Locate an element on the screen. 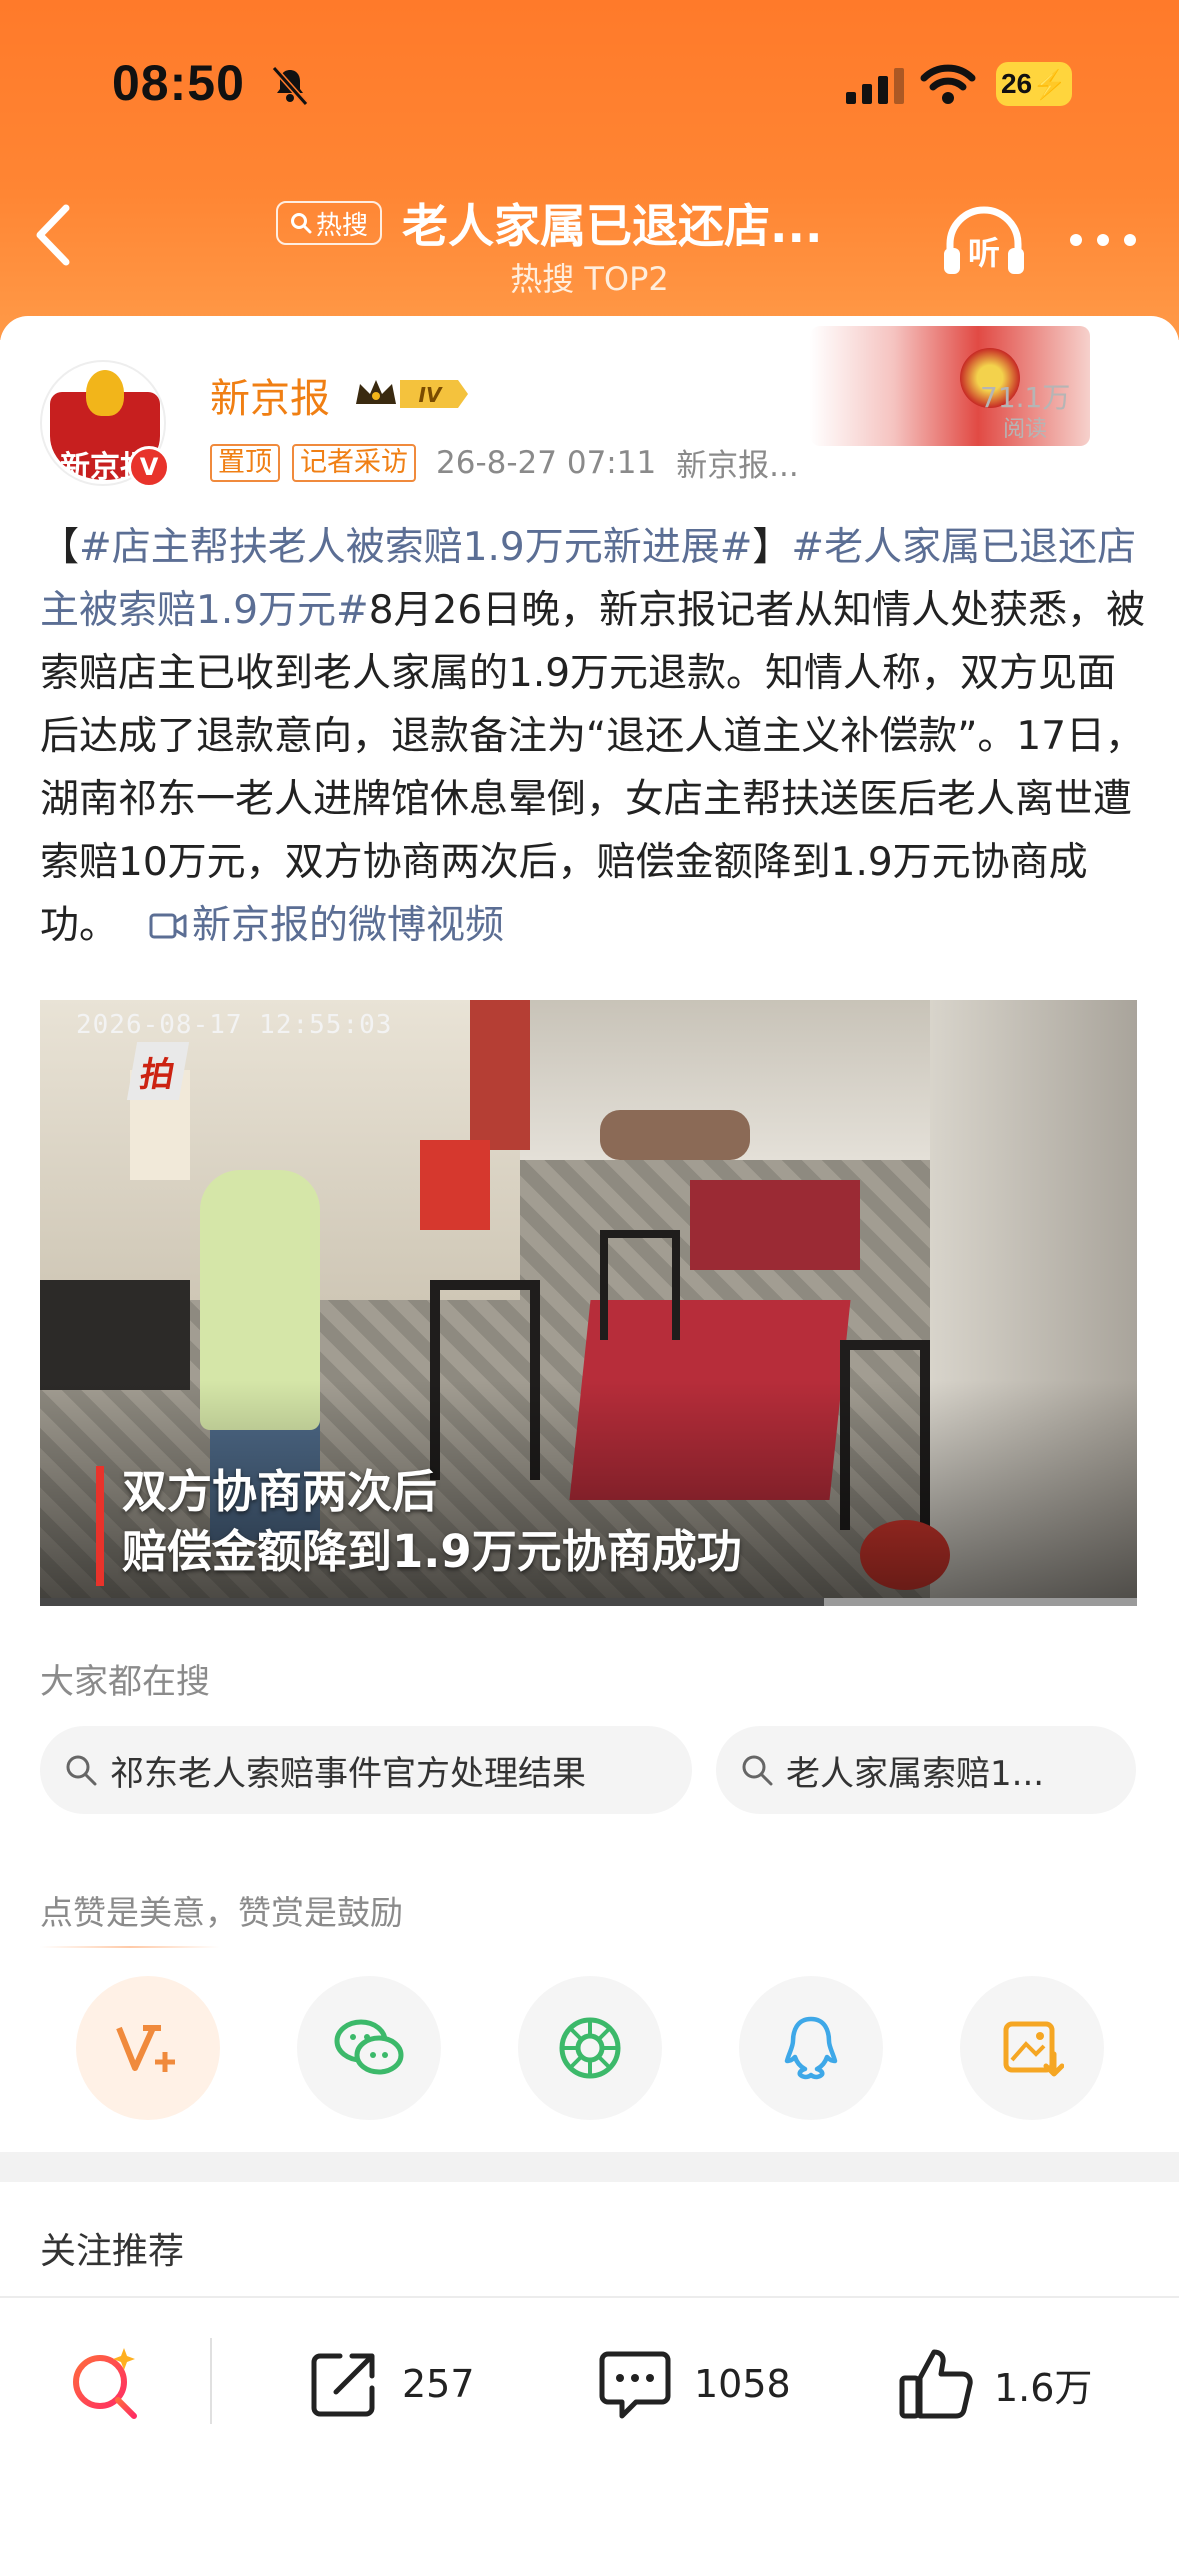 Image resolution: width=1179 pixels, height=2556 pixels. qq-icon is located at coordinates (811, 2048).